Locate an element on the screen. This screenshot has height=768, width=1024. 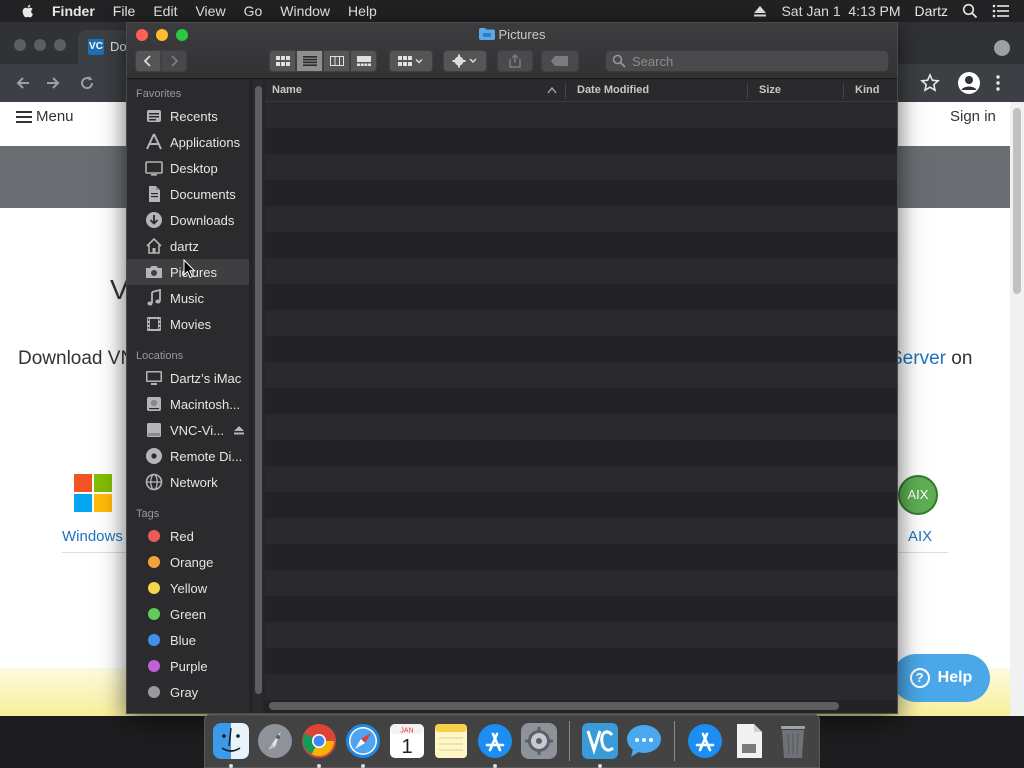
search-field is located at coordinates (747, 61).